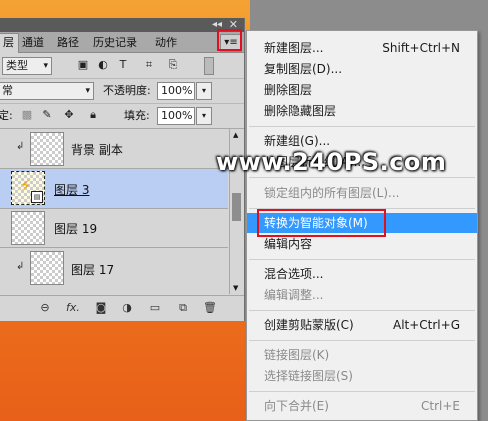  What do you see at coordinates (362, 90) in the screenshot?
I see `menu-item-delete-layer: 删除图层` at bounding box center [362, 90].